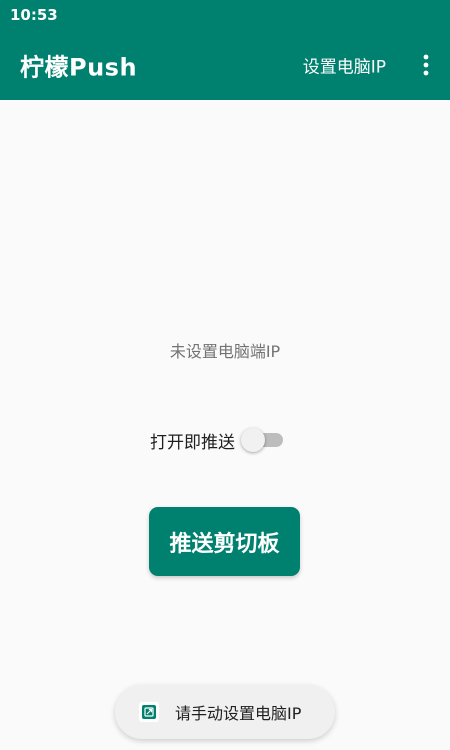 This screenshot has height=750, width=450. I want to click on status-time: 10:53, so click(34, 15).